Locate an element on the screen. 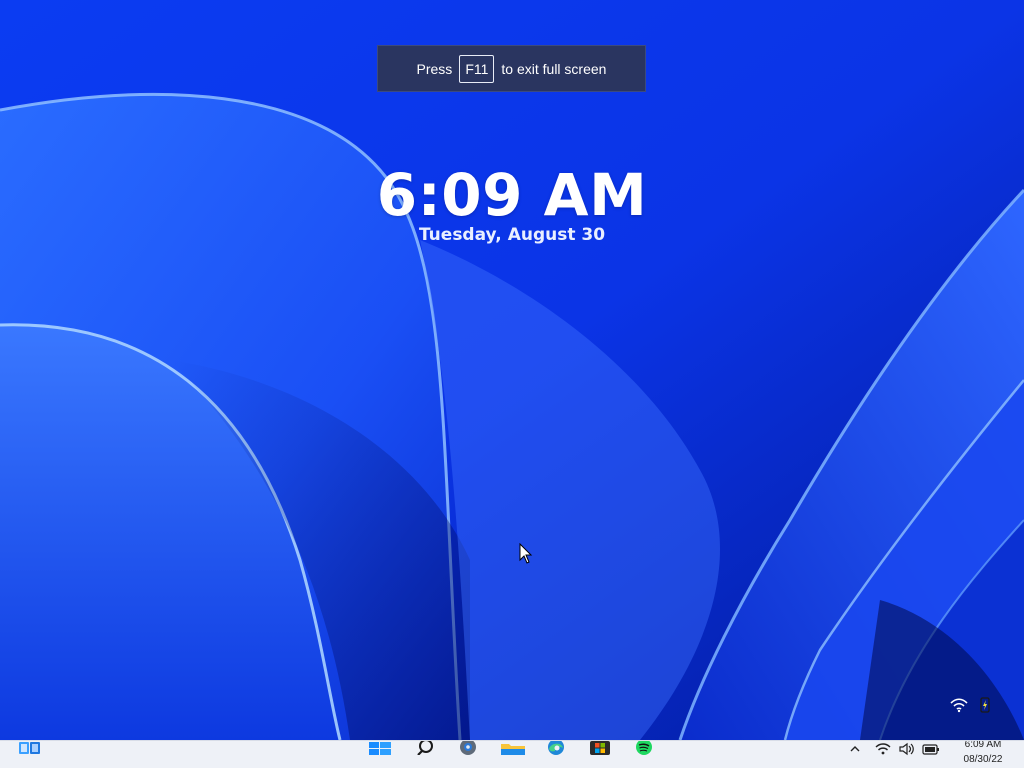 The image size is (1024, 768). chevron-up-icon is located at coordinates (855, 749).